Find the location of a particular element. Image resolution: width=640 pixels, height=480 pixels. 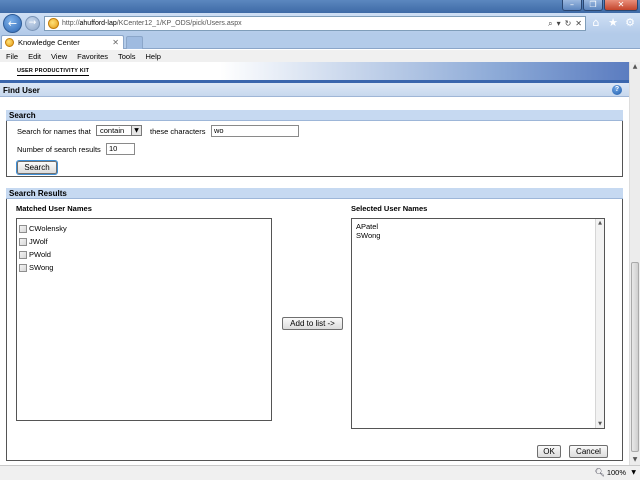

list-item: PWold is located at coordinates (144, 254).